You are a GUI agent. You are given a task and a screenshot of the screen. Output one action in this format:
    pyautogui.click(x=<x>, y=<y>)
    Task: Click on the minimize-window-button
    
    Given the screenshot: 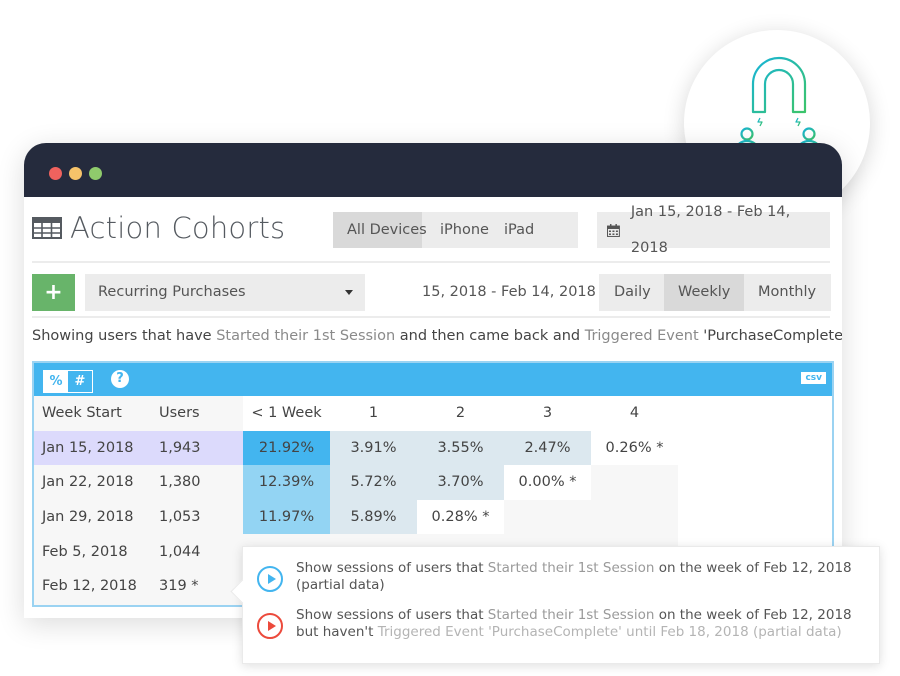 What is the action you would take?
    pyautogui.click(x=75, y=173)
    